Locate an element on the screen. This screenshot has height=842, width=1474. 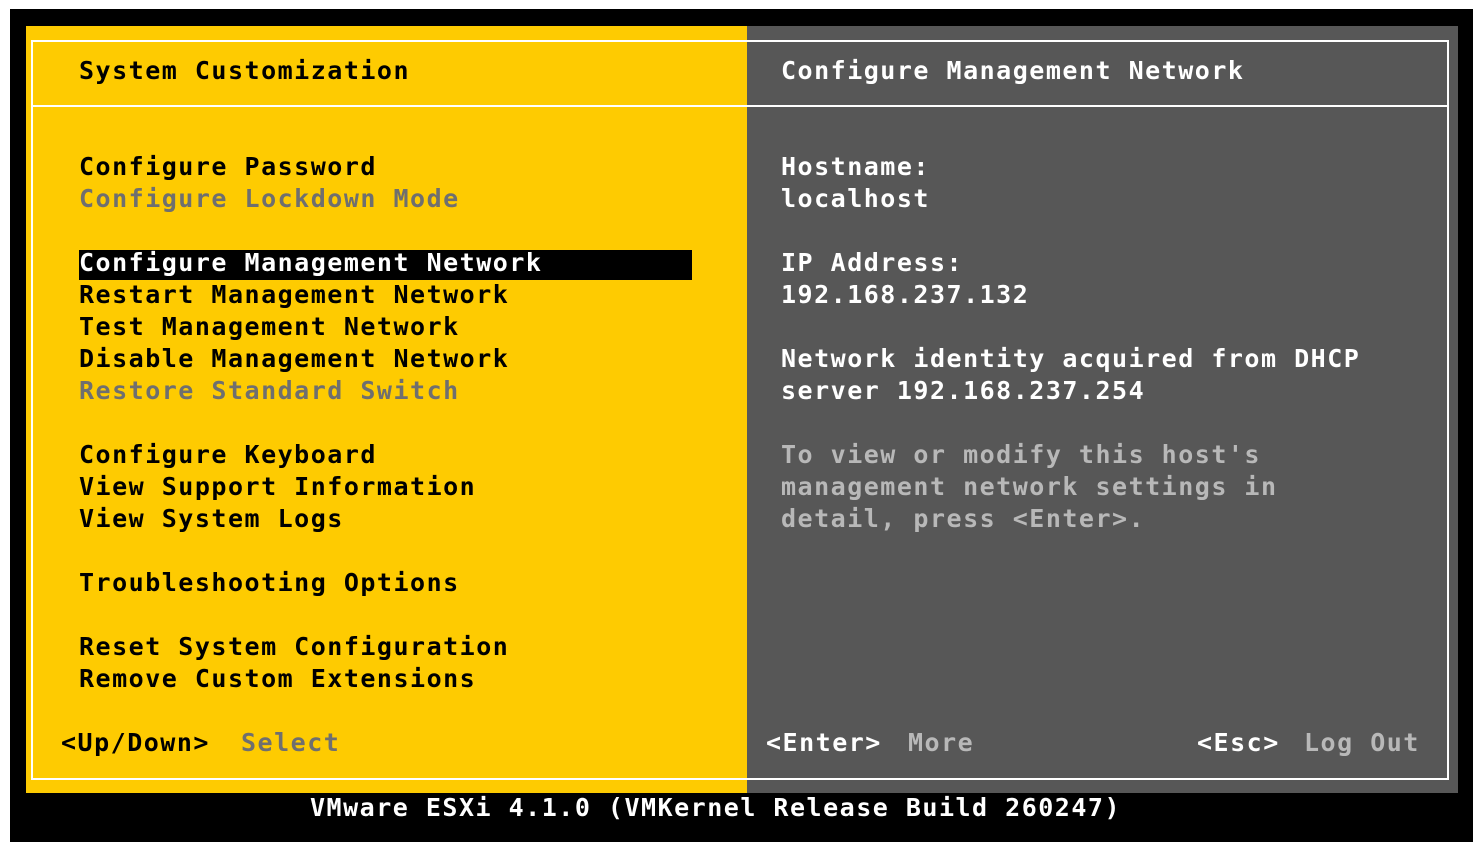
select-action-hint: Select is located at coordinates (291, 742).